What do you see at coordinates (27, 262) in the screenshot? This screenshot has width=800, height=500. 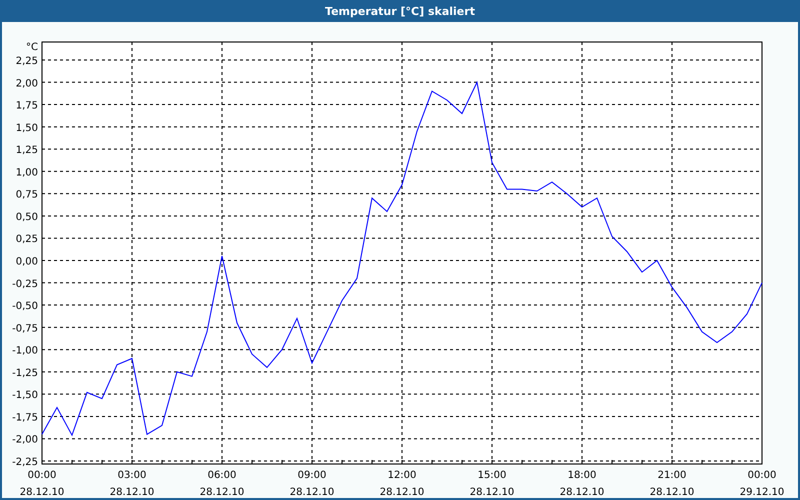 I see `y-tick-label: 0,00` at bounding box center [27, 262].